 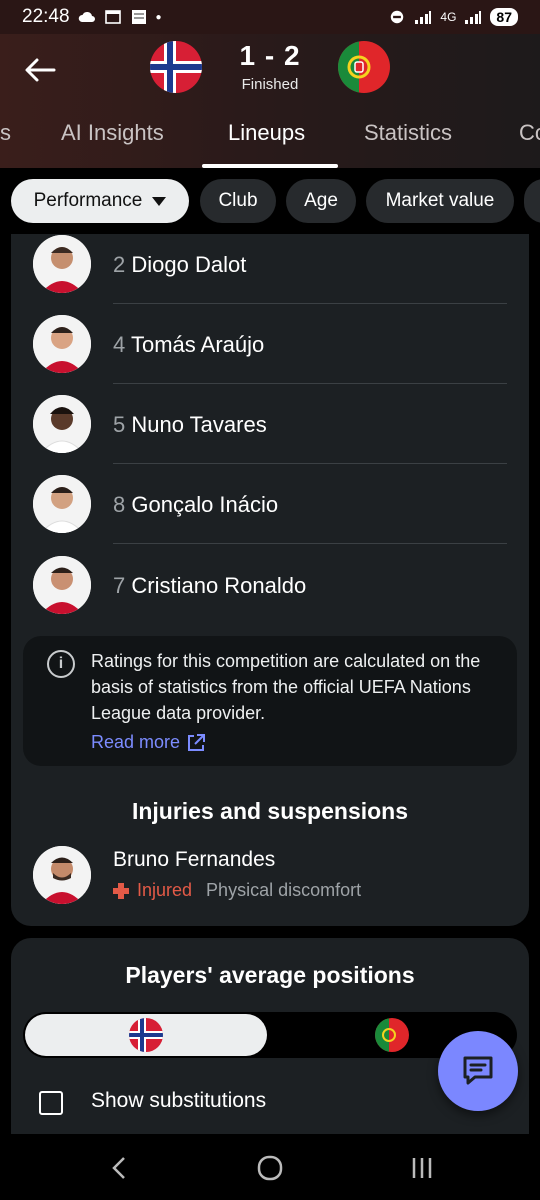 I want to click on nav-back-button, so click(x=120, y=1168).